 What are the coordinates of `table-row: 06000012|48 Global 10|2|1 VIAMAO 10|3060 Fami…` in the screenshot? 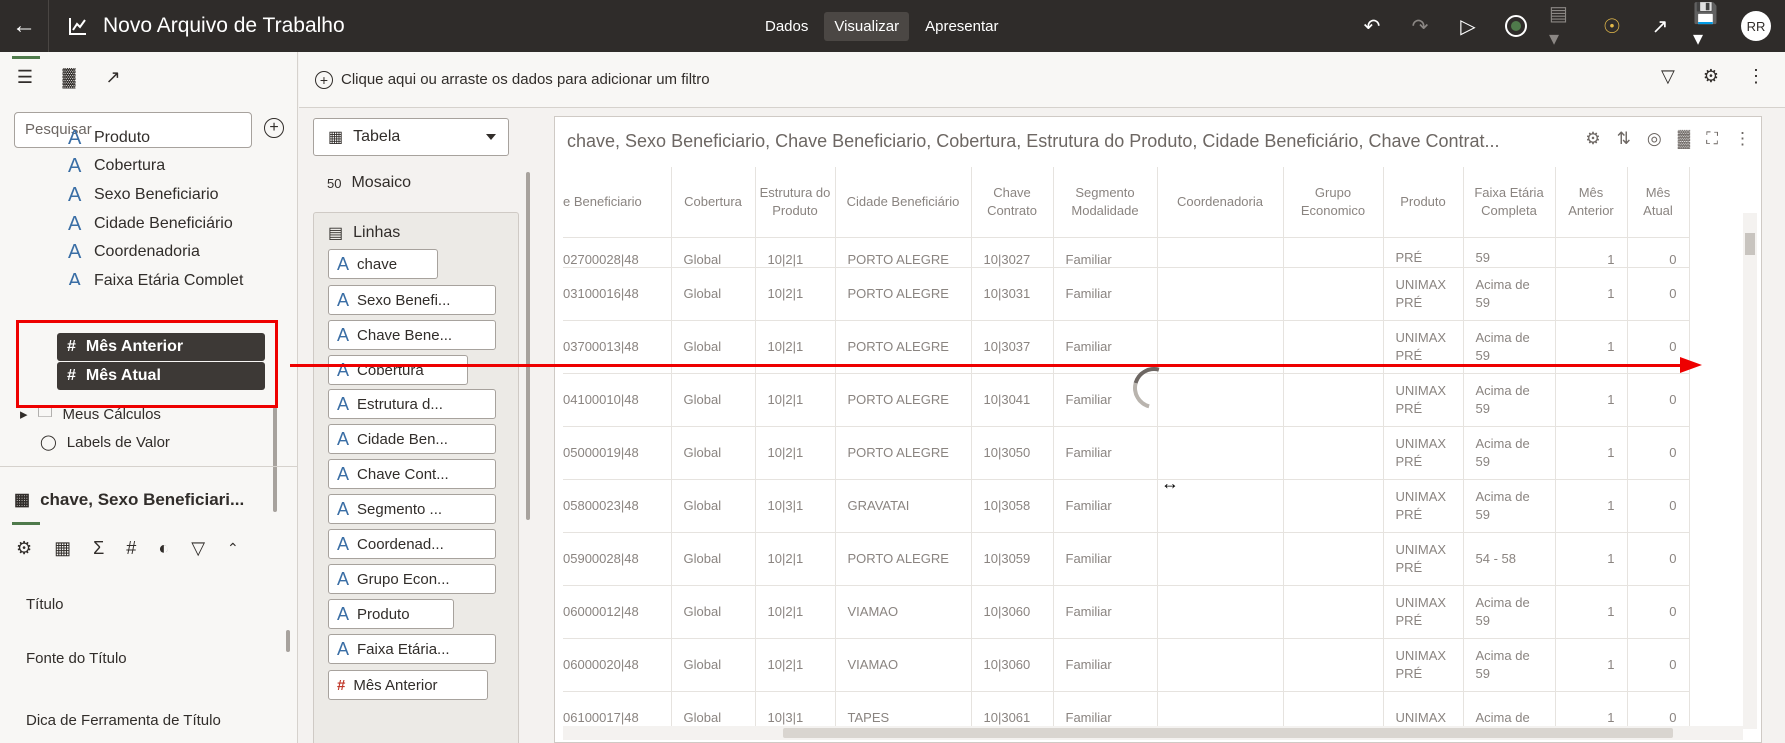 It's located at (1126, 612).